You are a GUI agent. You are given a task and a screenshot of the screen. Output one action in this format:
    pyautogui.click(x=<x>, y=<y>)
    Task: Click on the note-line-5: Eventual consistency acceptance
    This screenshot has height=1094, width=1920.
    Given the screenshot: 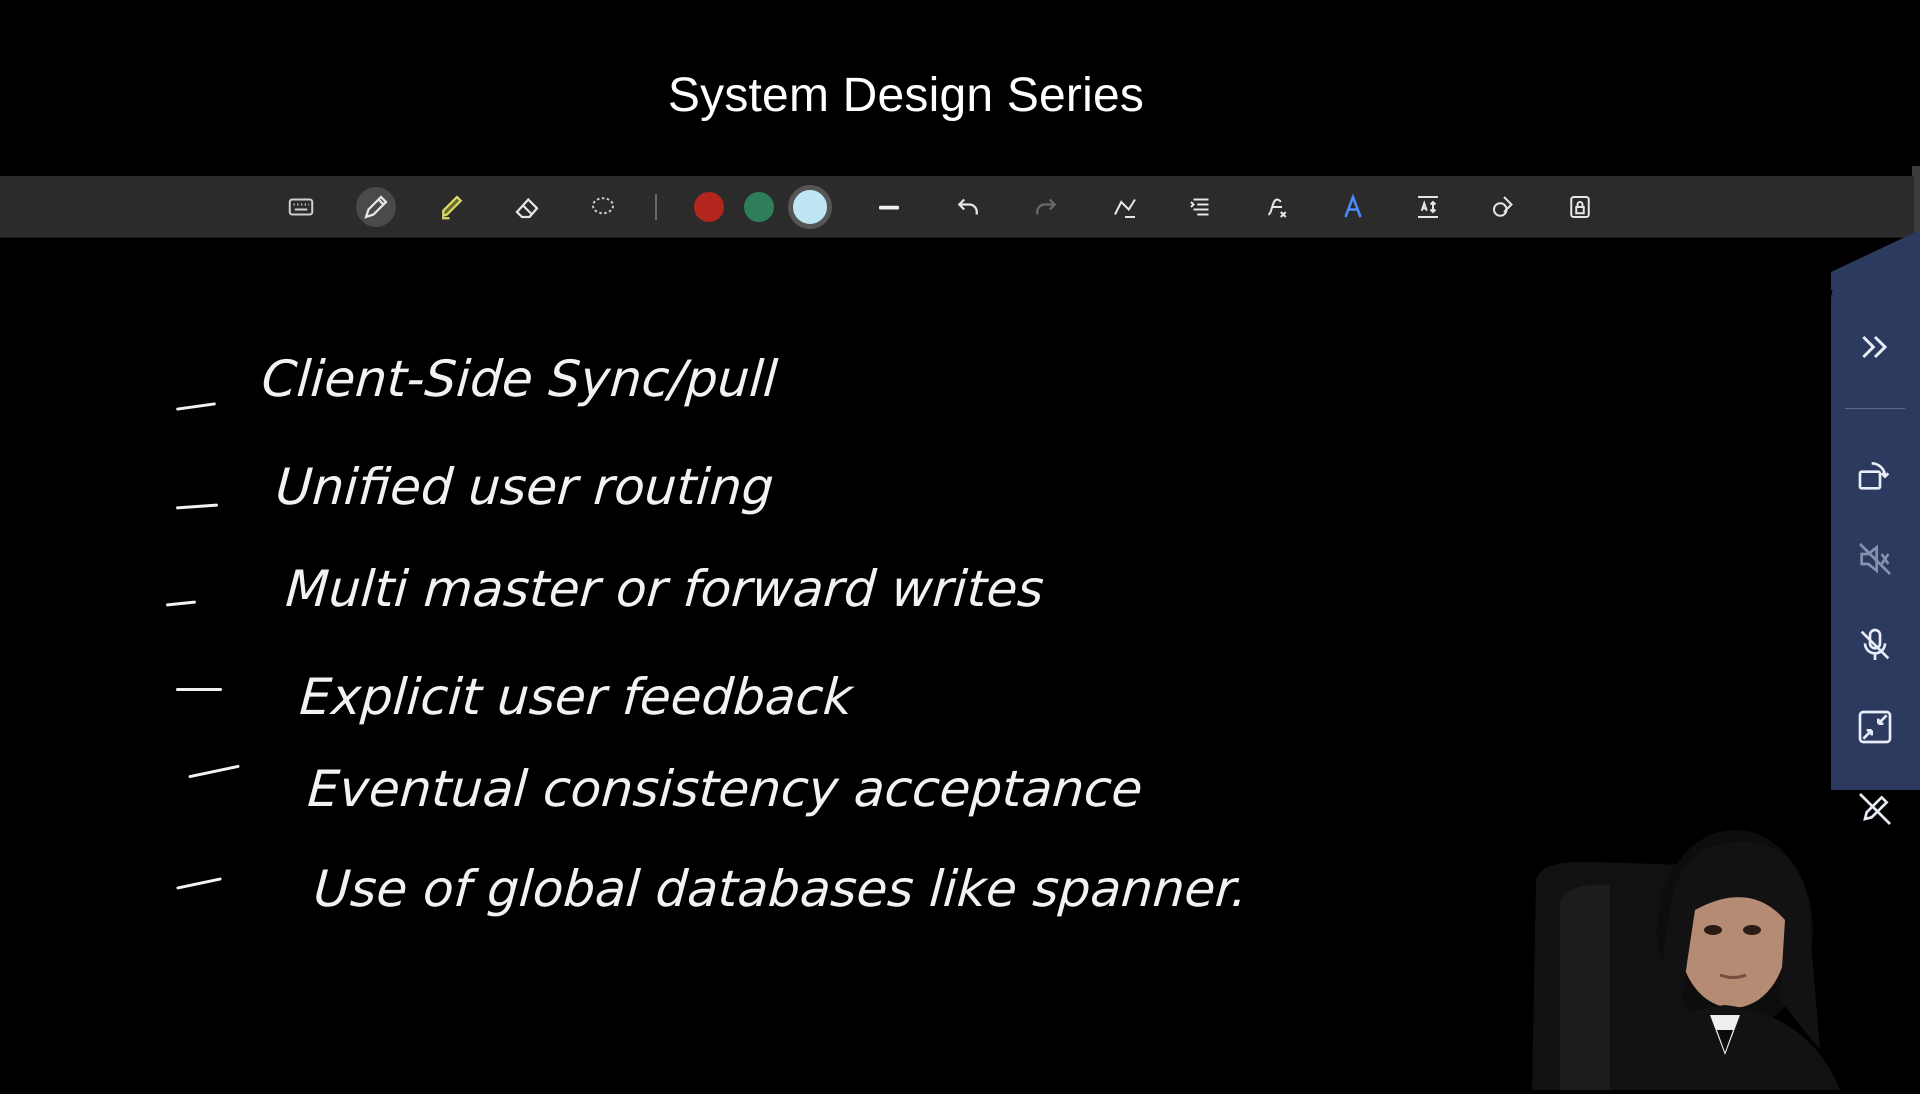 What is the action you would take?
    pyautogui.click(x=725, y=789)
    